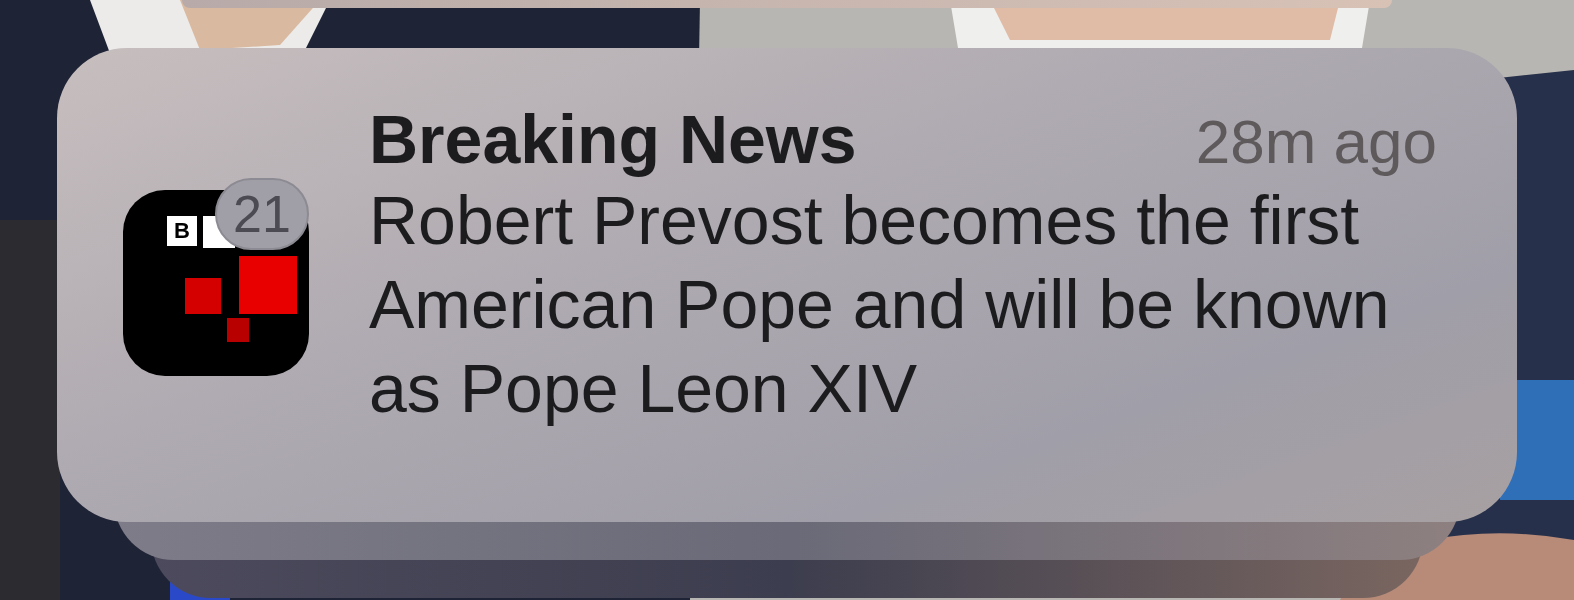 The image size is (1574, 600). I want to click on count-badge: 21, so click(262, 214).